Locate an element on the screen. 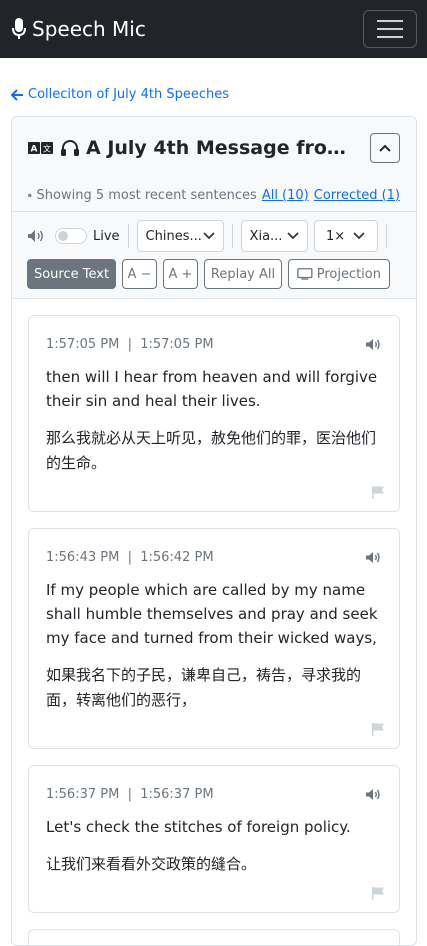  collapse-button is located at coordinates (385, 148).